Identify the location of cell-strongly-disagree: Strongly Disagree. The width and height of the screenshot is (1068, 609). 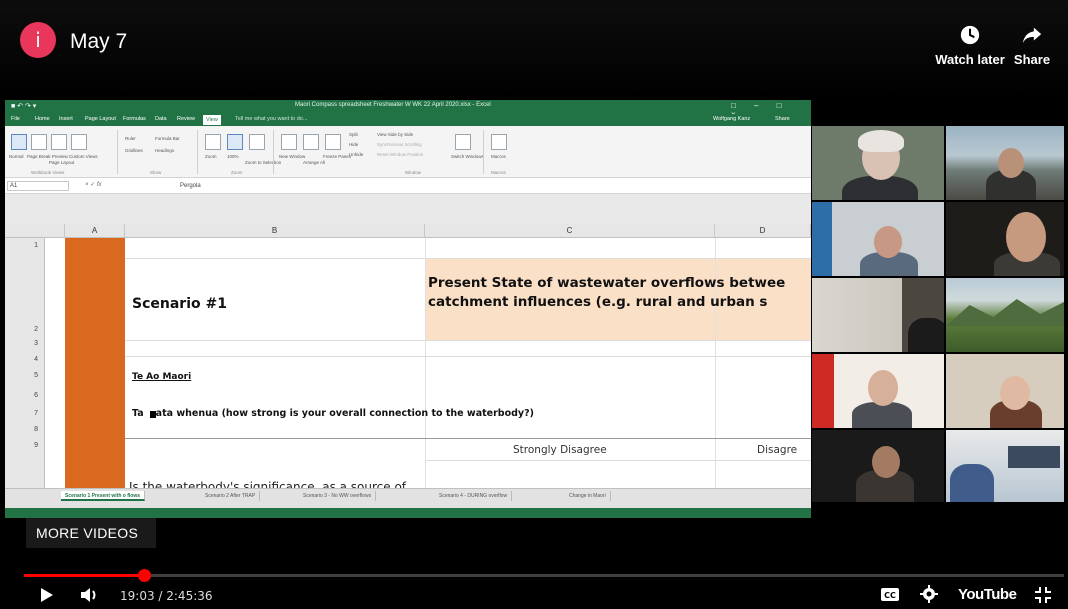
(560, 450).